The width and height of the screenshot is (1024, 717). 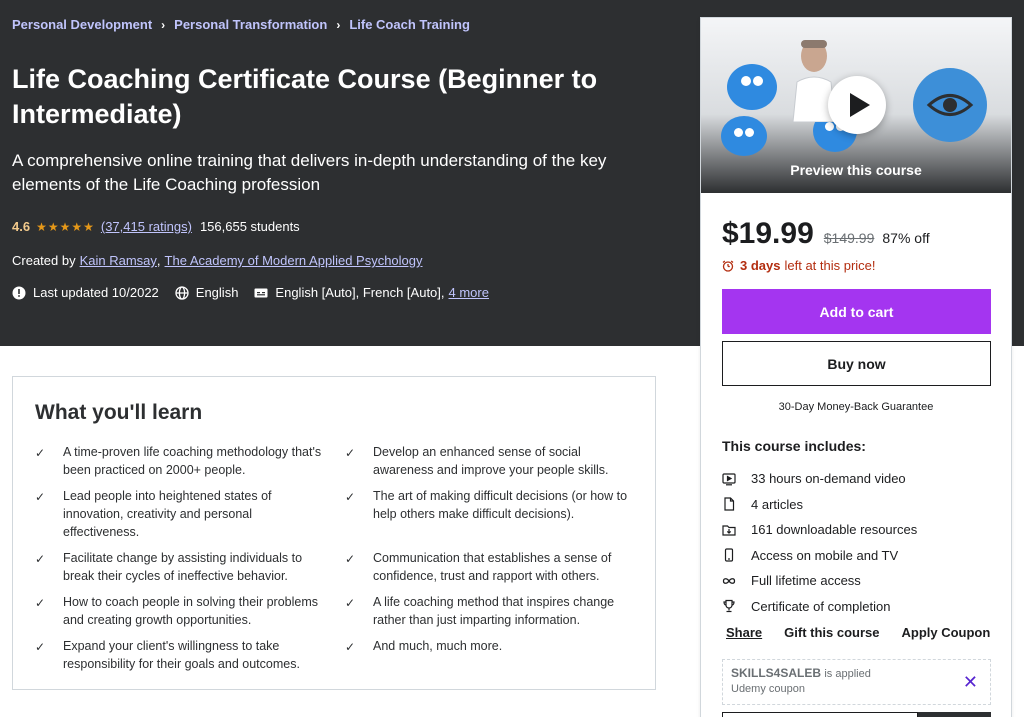 What do you see at coordinates (729, 581) in the screenshot?
I see `infinity-icon` at bounding box center [729, 581].